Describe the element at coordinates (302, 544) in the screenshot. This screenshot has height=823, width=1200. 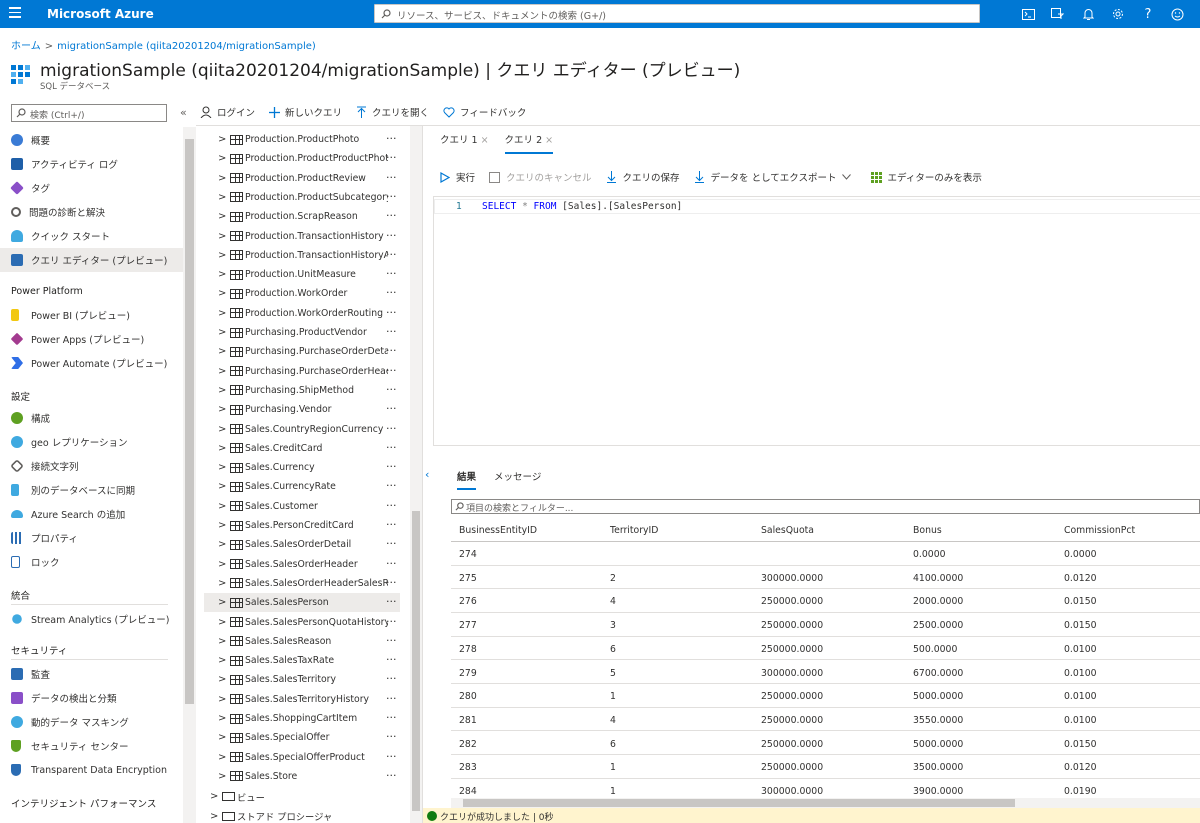
I see `tree-table-item: > Sales.SalesOrderDetail ···` at that location.